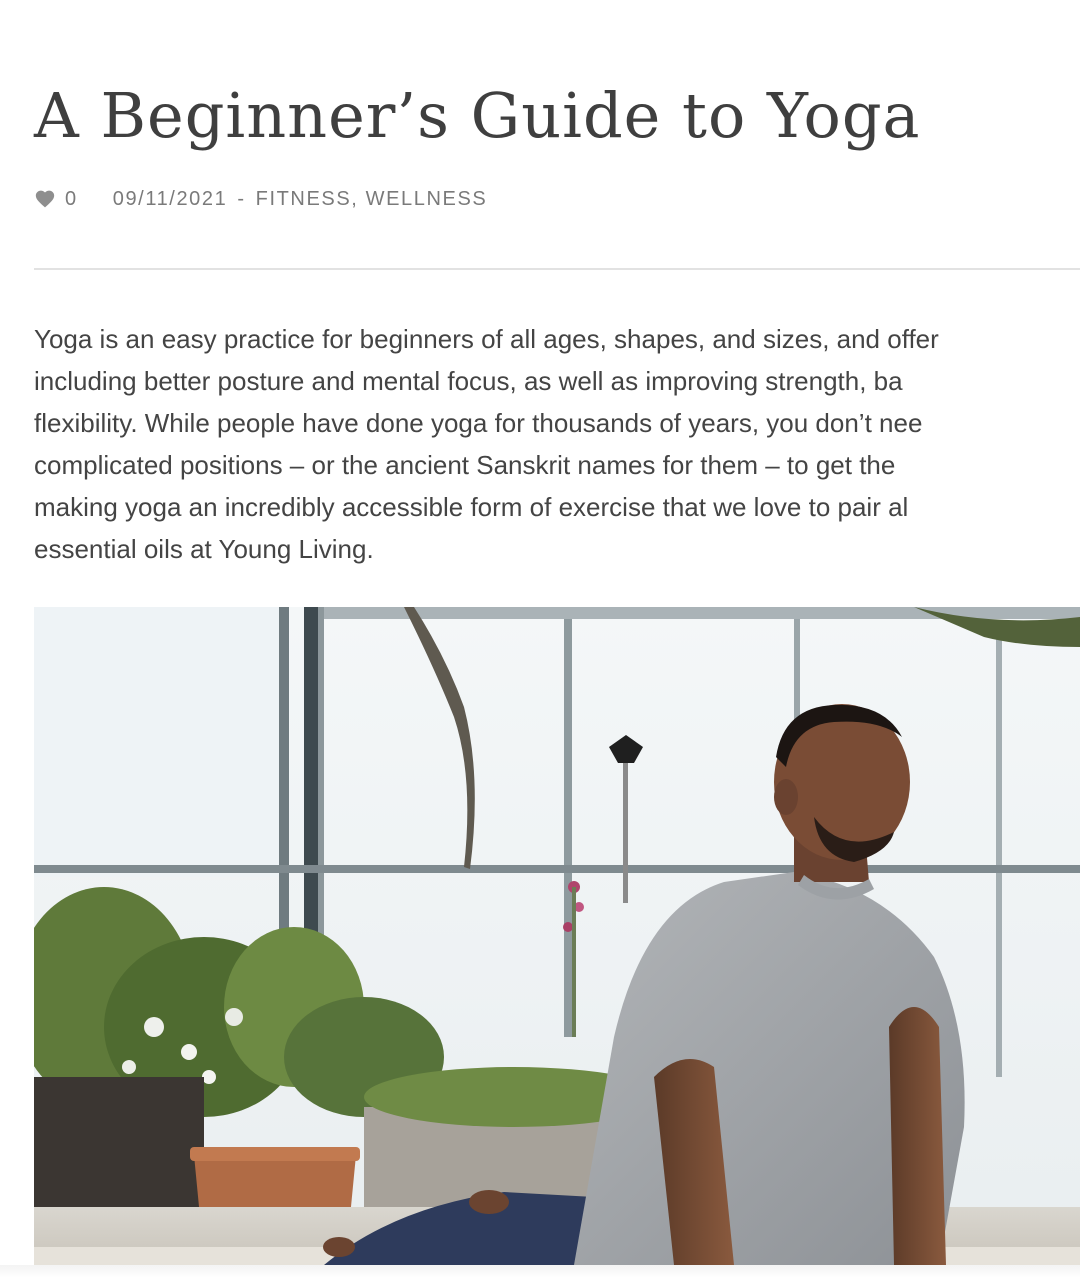 Image resolution: width=1080 pixels, height=1278 pixels. What do you see at coordinates (557, 269) in the screenshot?
I see `meta-divider` at bounding box center [557, 269].